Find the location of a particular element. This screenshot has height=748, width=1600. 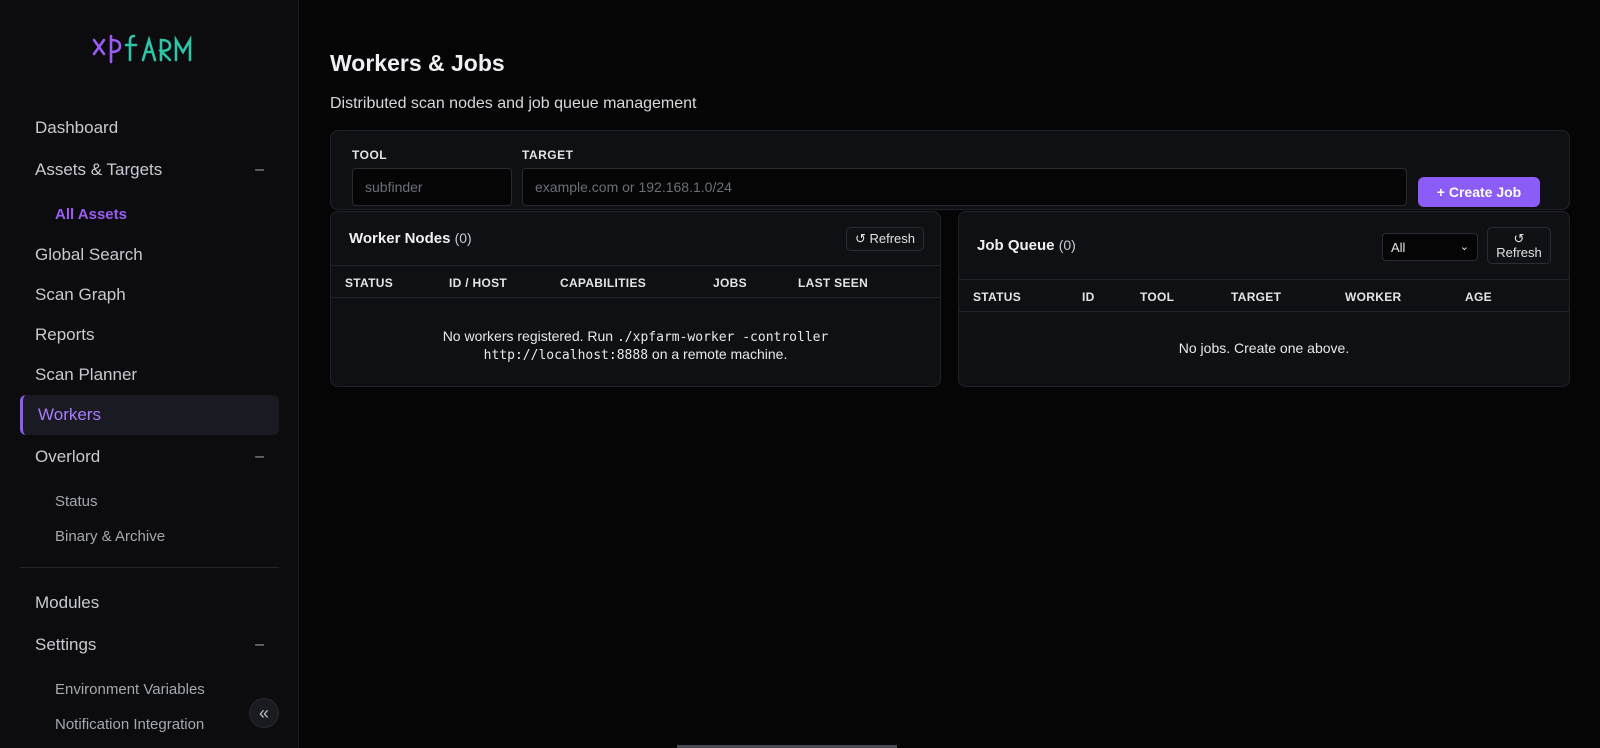

empty-prefix: No workers registered. Run is located at coordinates (529, 336).